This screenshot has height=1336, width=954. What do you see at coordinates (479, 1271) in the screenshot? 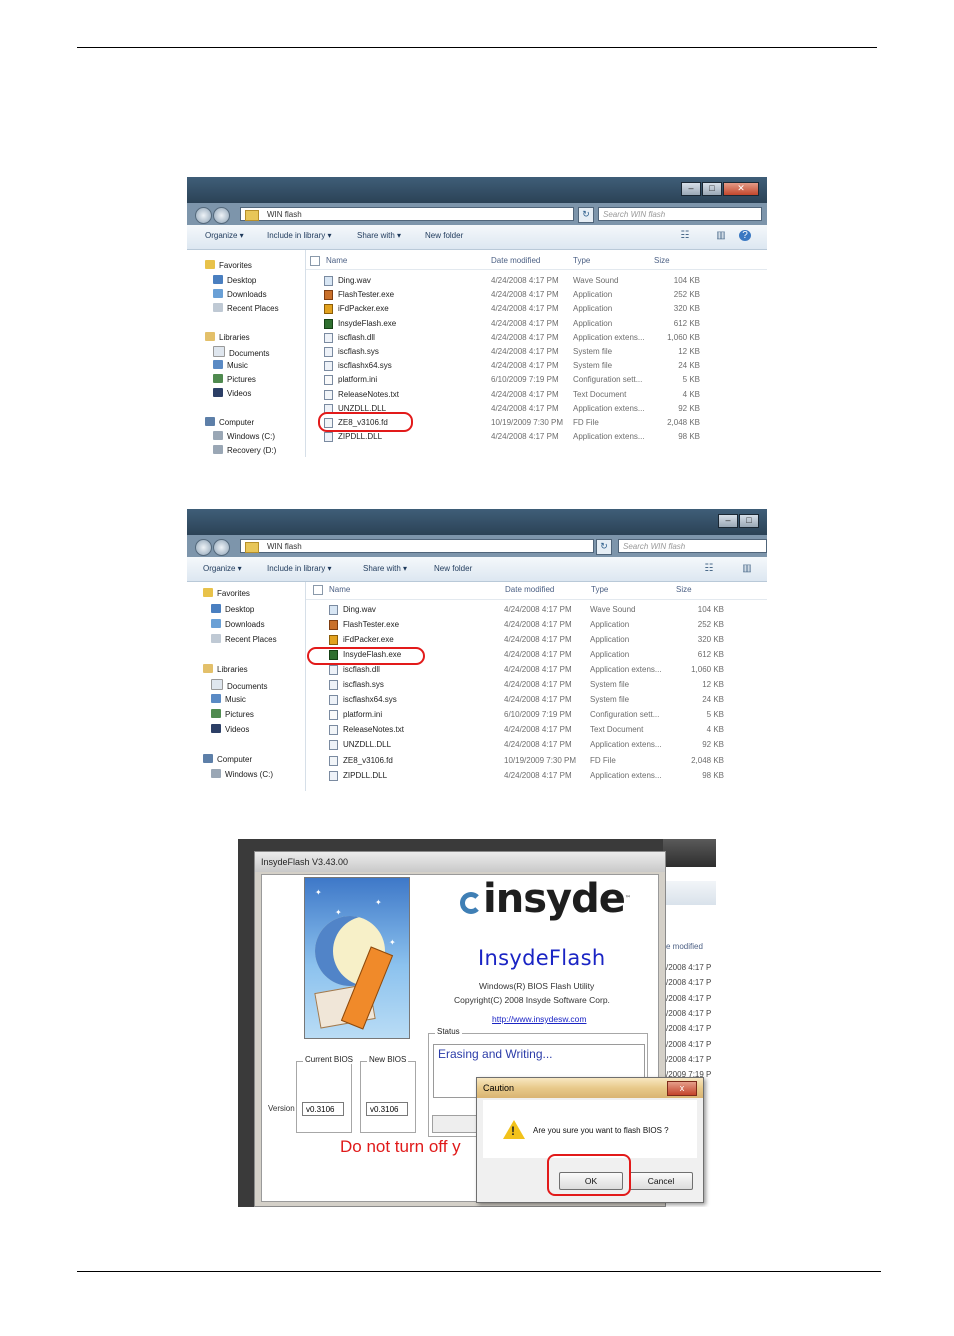
I see `footer-rule` at bounding box center [479, 1271].